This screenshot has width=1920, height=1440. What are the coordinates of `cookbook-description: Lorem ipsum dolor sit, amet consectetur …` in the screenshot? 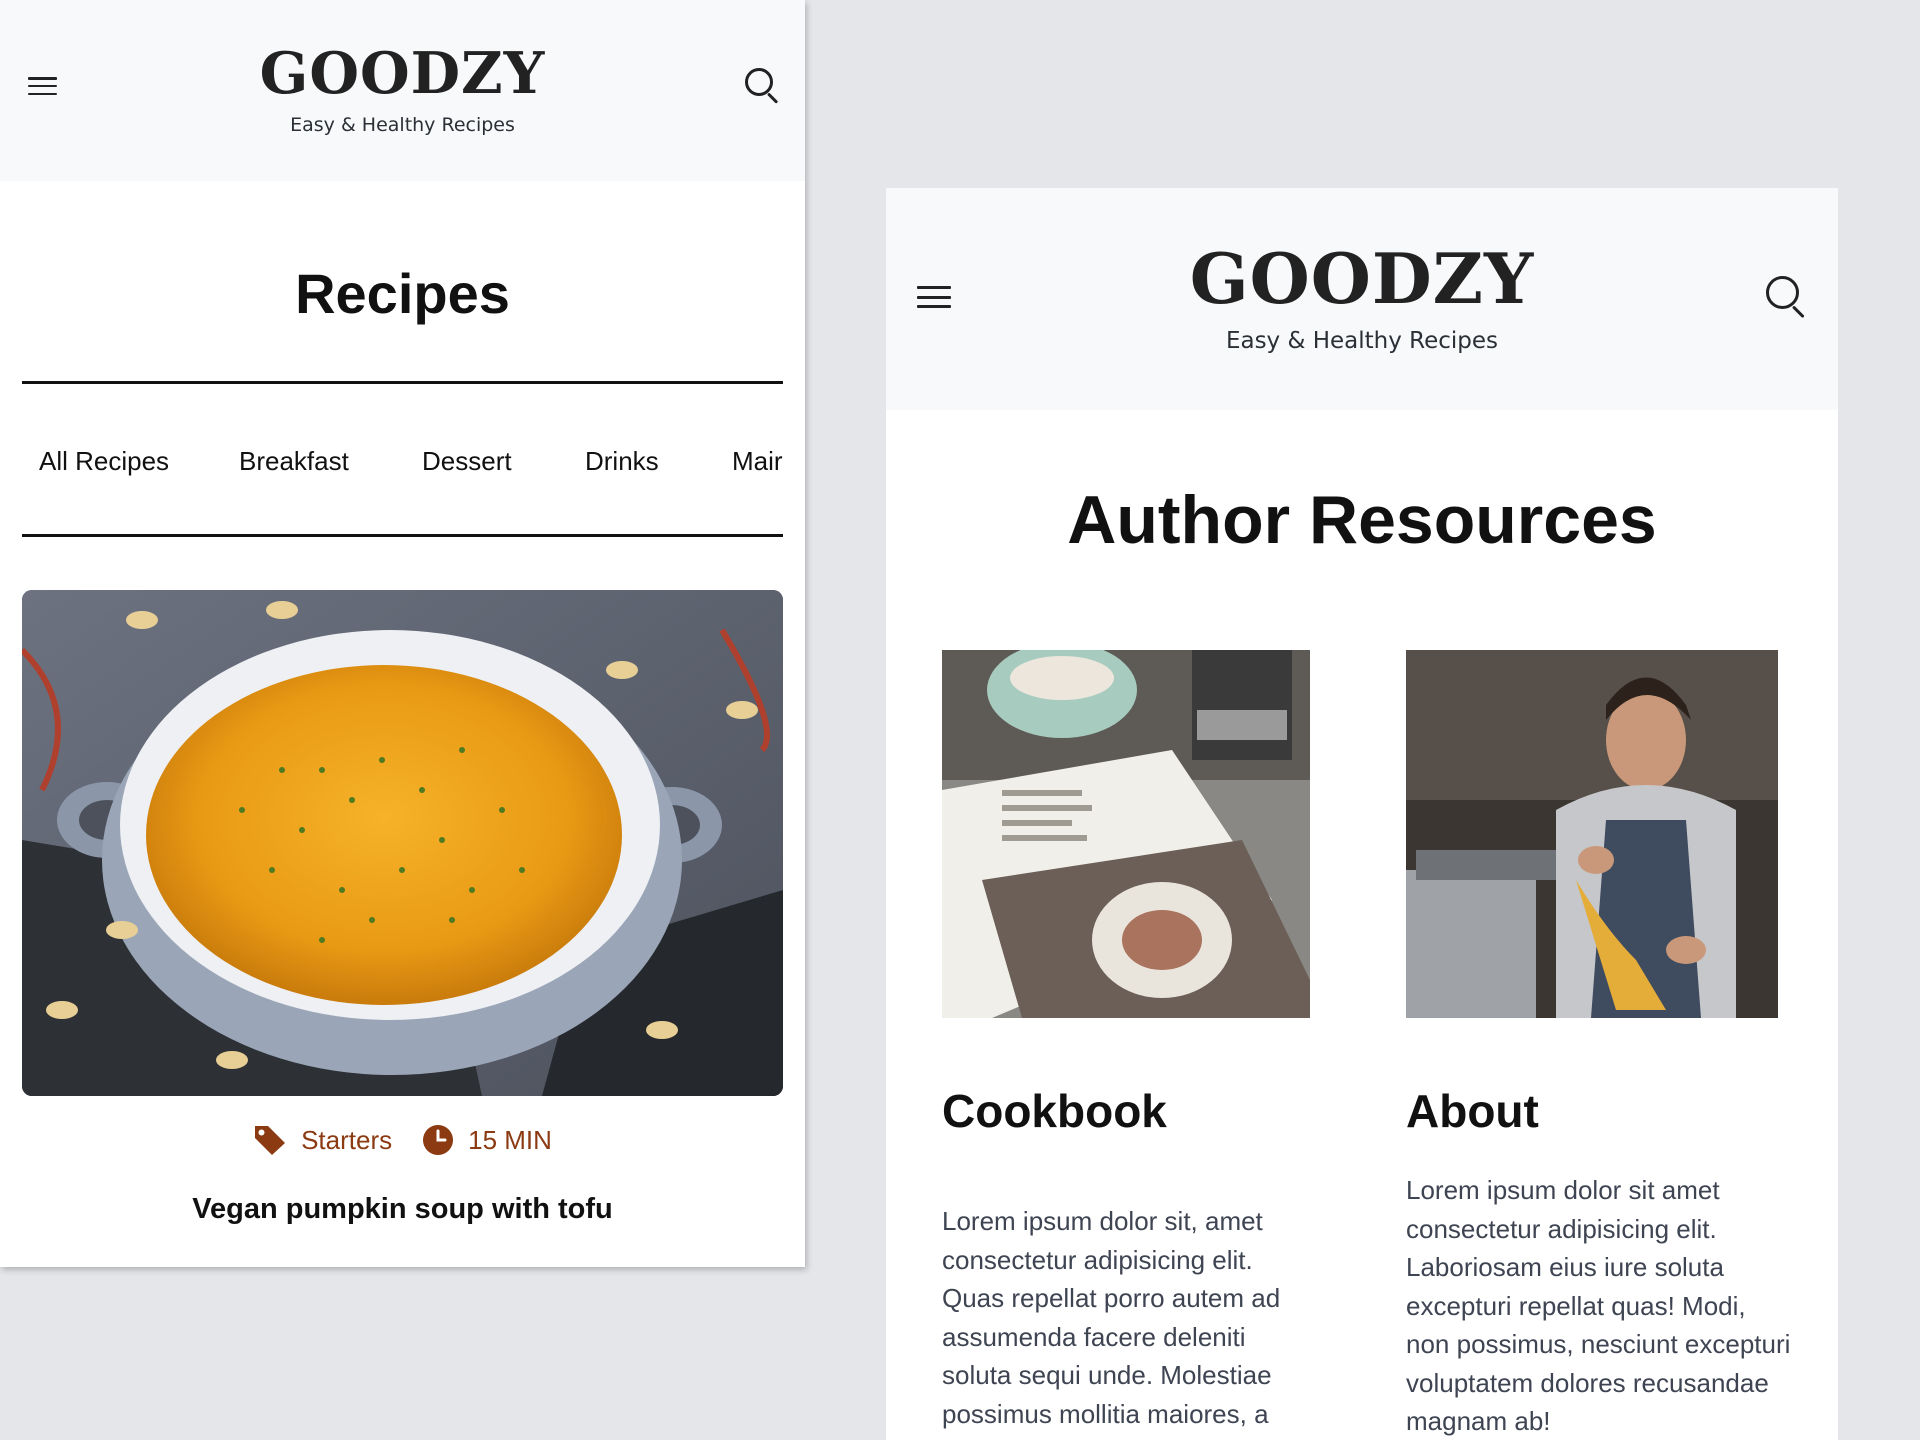 It's located at (1111, 1317).